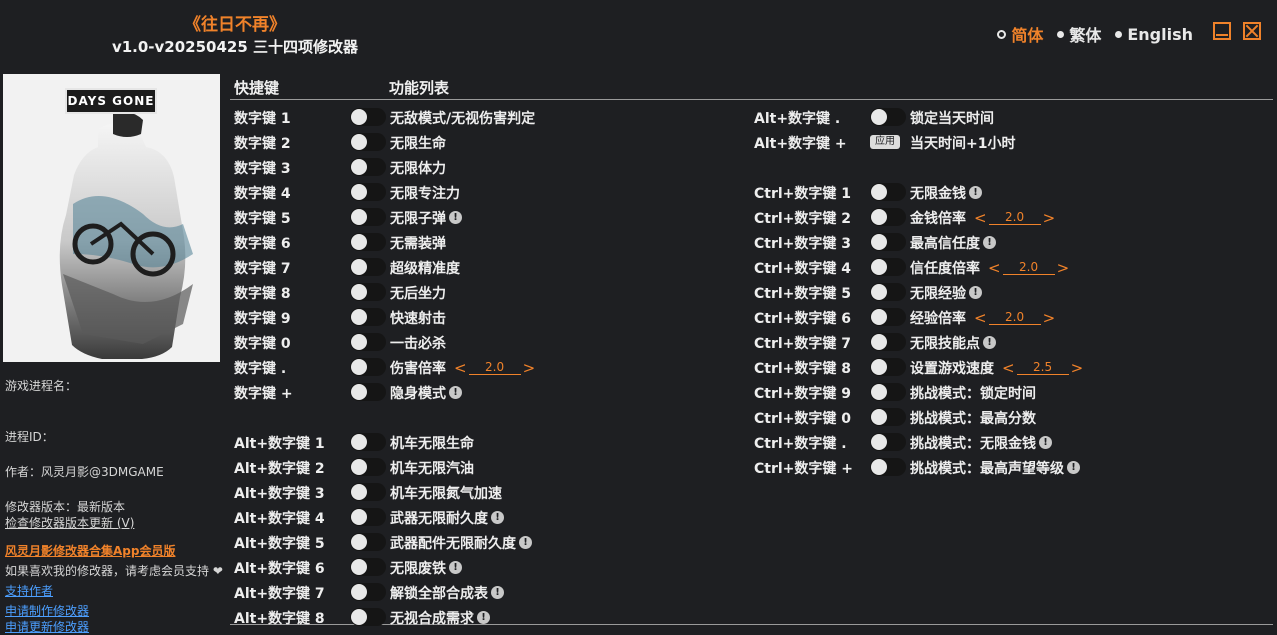 The width and height of the screenshot is (1277, 635). What do you see at coordinates (1154, 34) in the screenshot?
I see `lang-english: English` at bounding box center [1154, 34].